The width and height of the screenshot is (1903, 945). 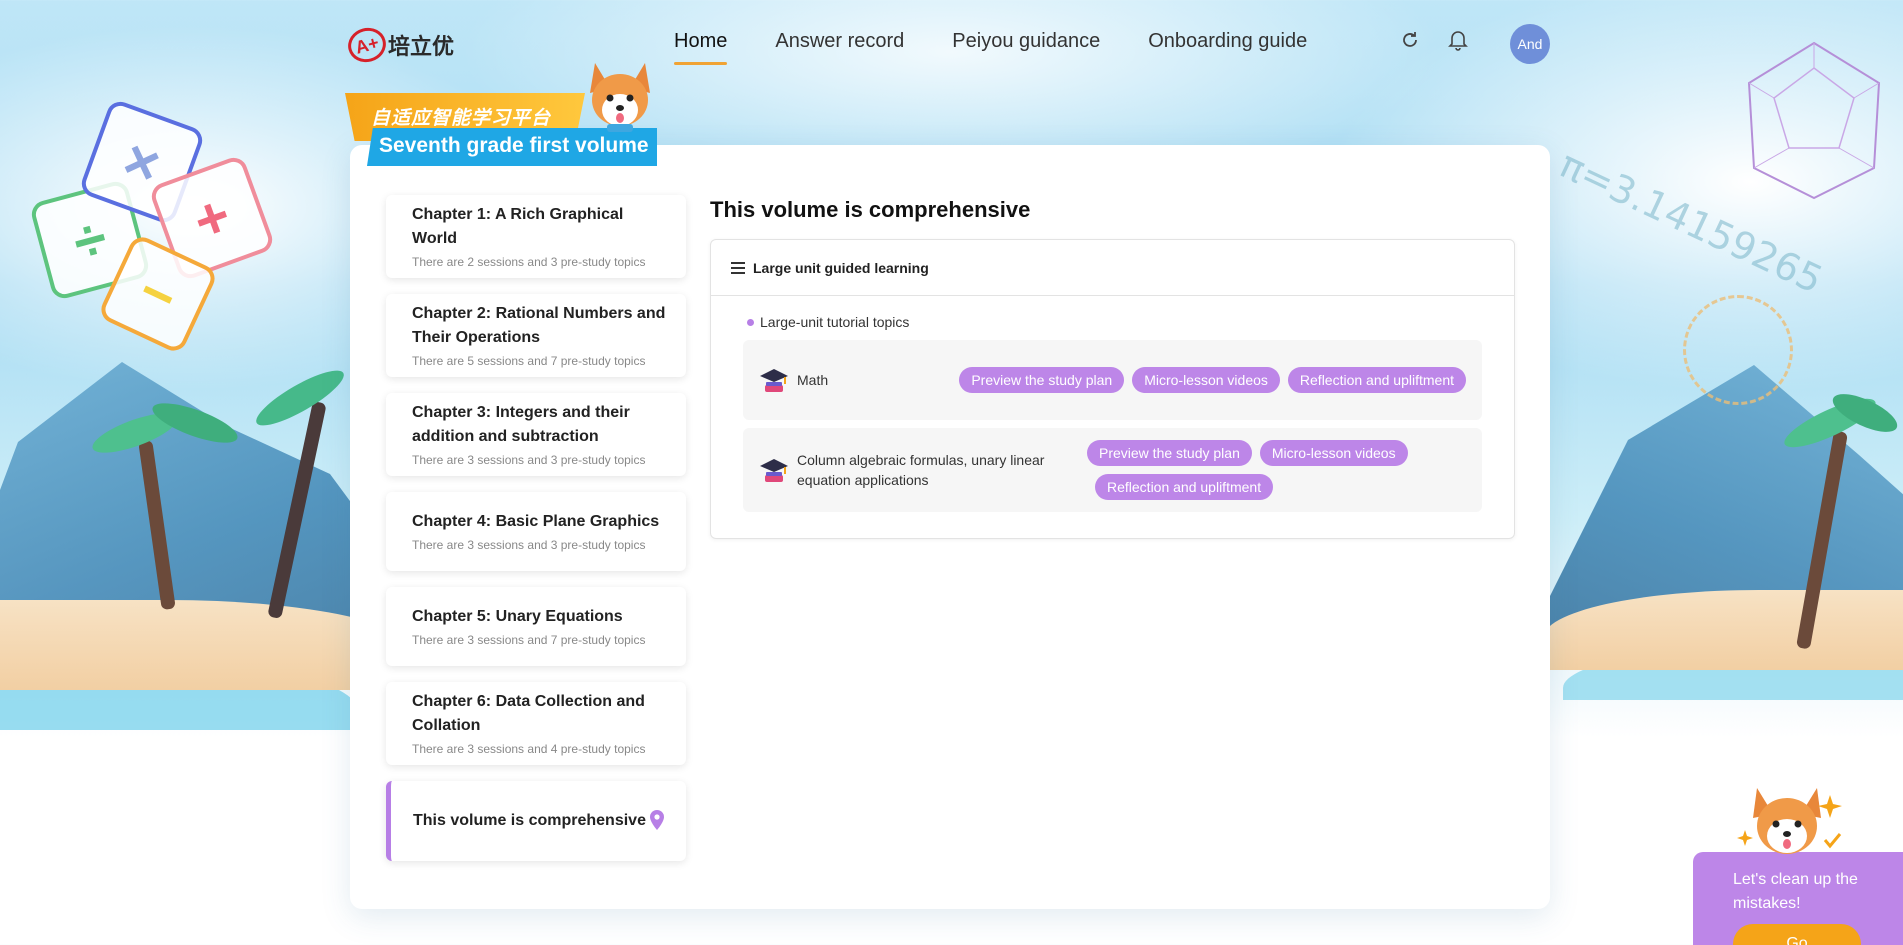 What do you see at coordinates (1410, 40) in the screenshot?
I see `refresh-icon` at bounding box center [1410, 40].